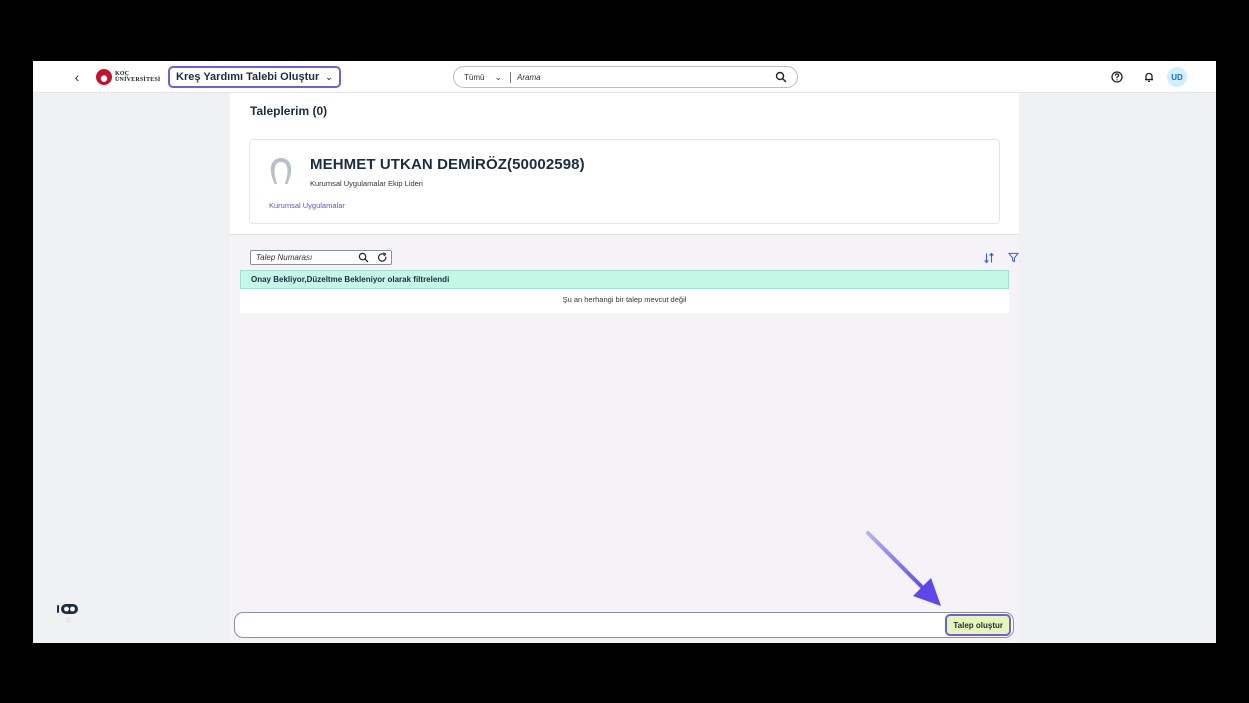 Image resolution: width=1249 pixels, height=703 pixels. Describe the element at coordinates (1149, 77) in the screenshot. I see `bell-icon` at that location.